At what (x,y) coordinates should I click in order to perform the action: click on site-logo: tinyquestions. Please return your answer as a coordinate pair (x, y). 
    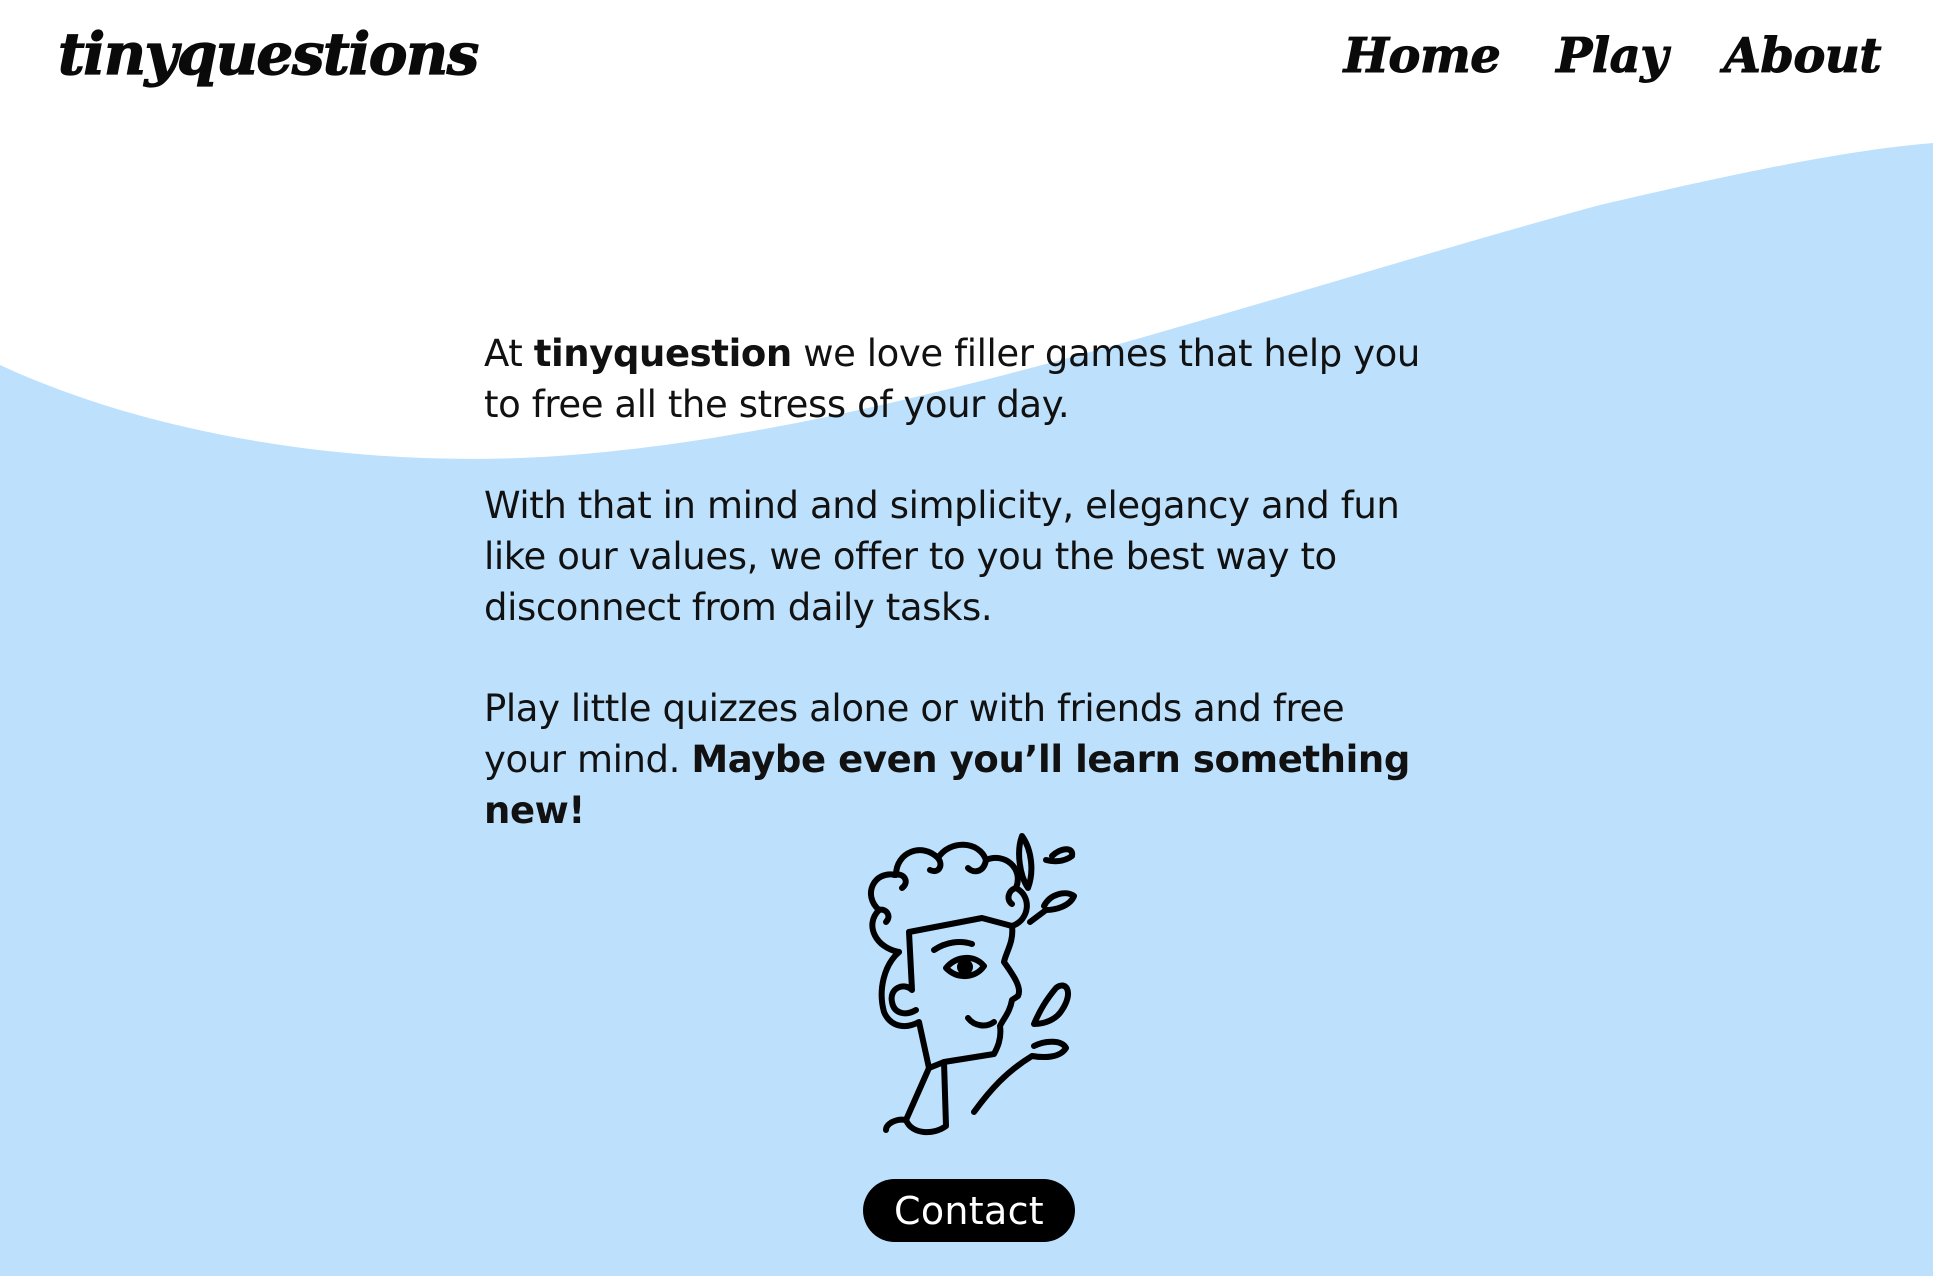
    Looking at the image, I should click on (268, 53).